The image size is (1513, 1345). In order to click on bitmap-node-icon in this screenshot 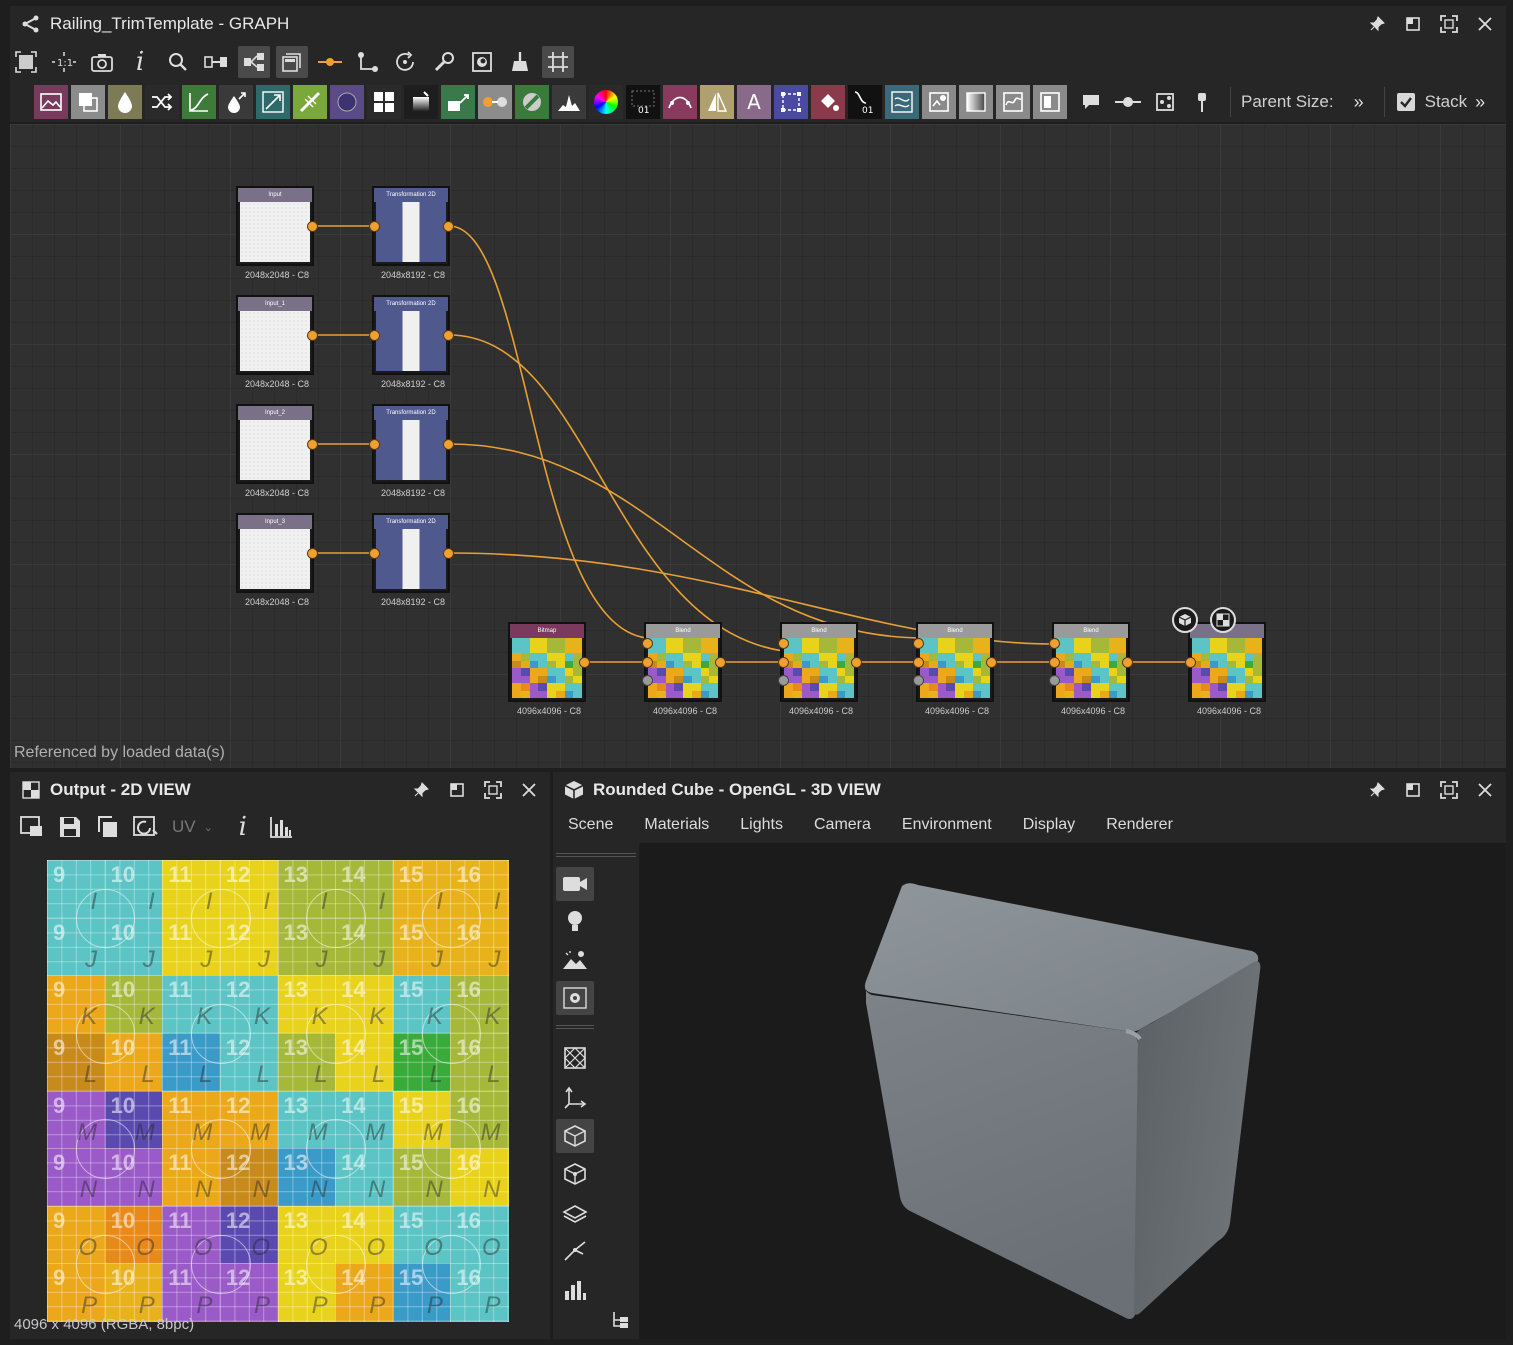, I will do `click(51, 102)`.